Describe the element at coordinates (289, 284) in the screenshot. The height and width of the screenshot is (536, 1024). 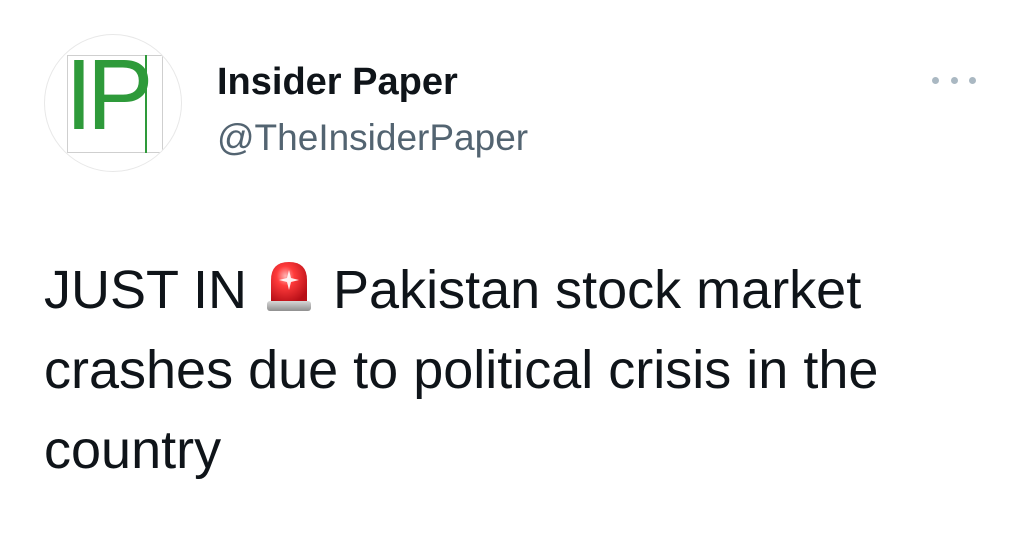
I see `siren-icon` at that location.